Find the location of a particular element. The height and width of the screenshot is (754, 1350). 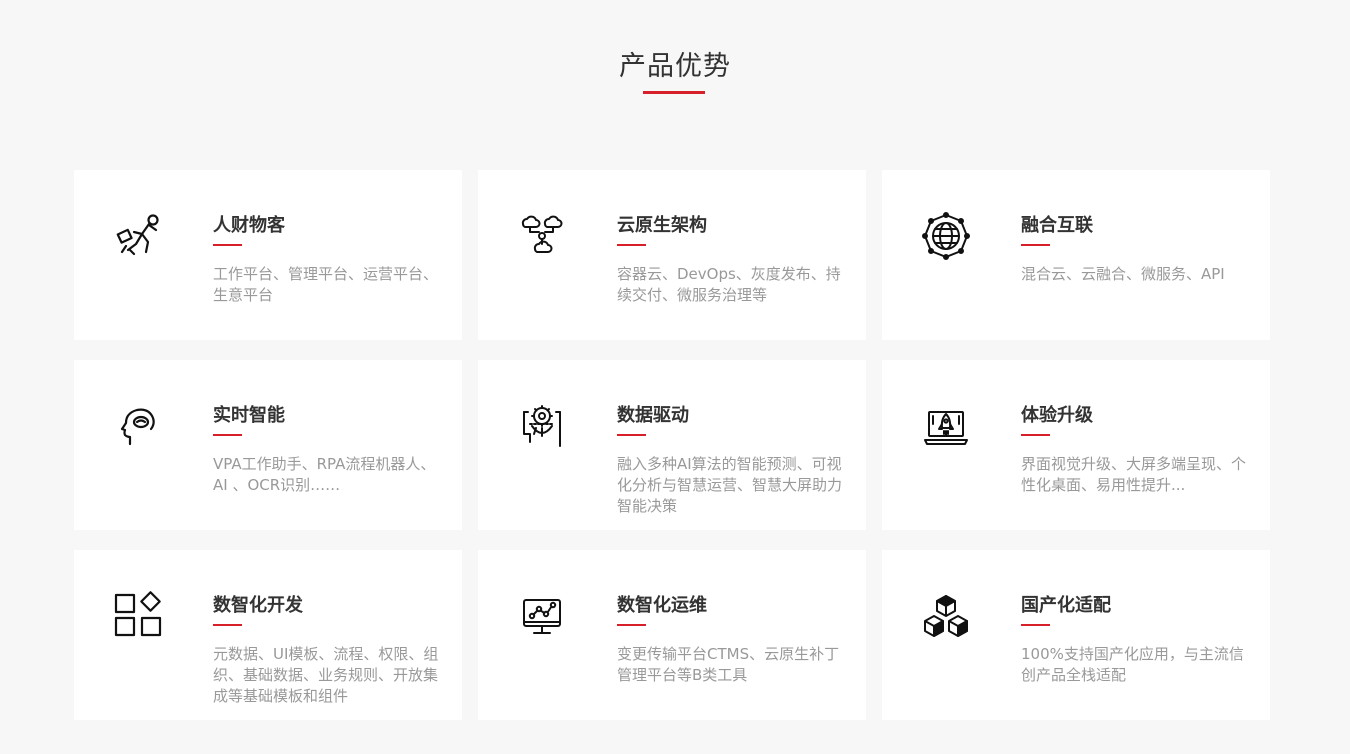

modules-icon is located at coordinates (138, 616).